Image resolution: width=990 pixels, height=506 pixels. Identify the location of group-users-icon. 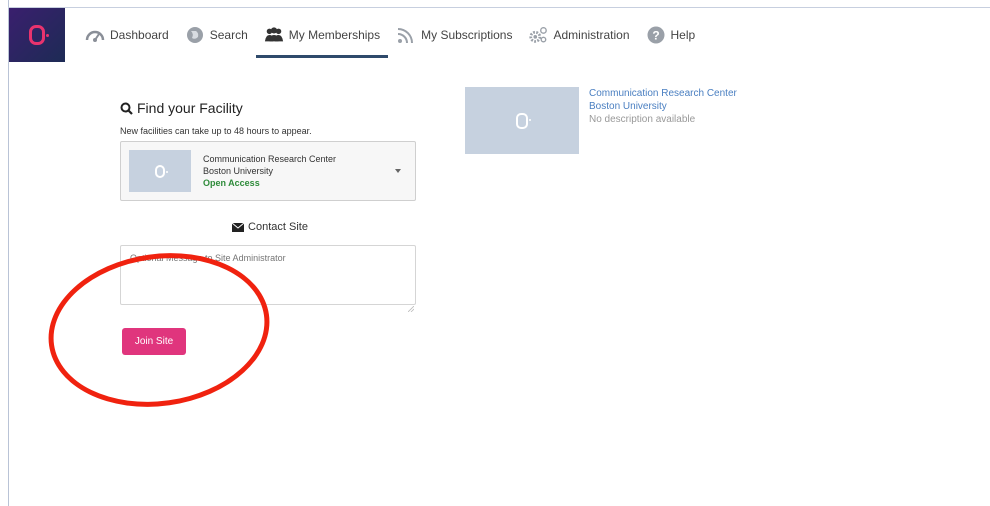
(274, 35).